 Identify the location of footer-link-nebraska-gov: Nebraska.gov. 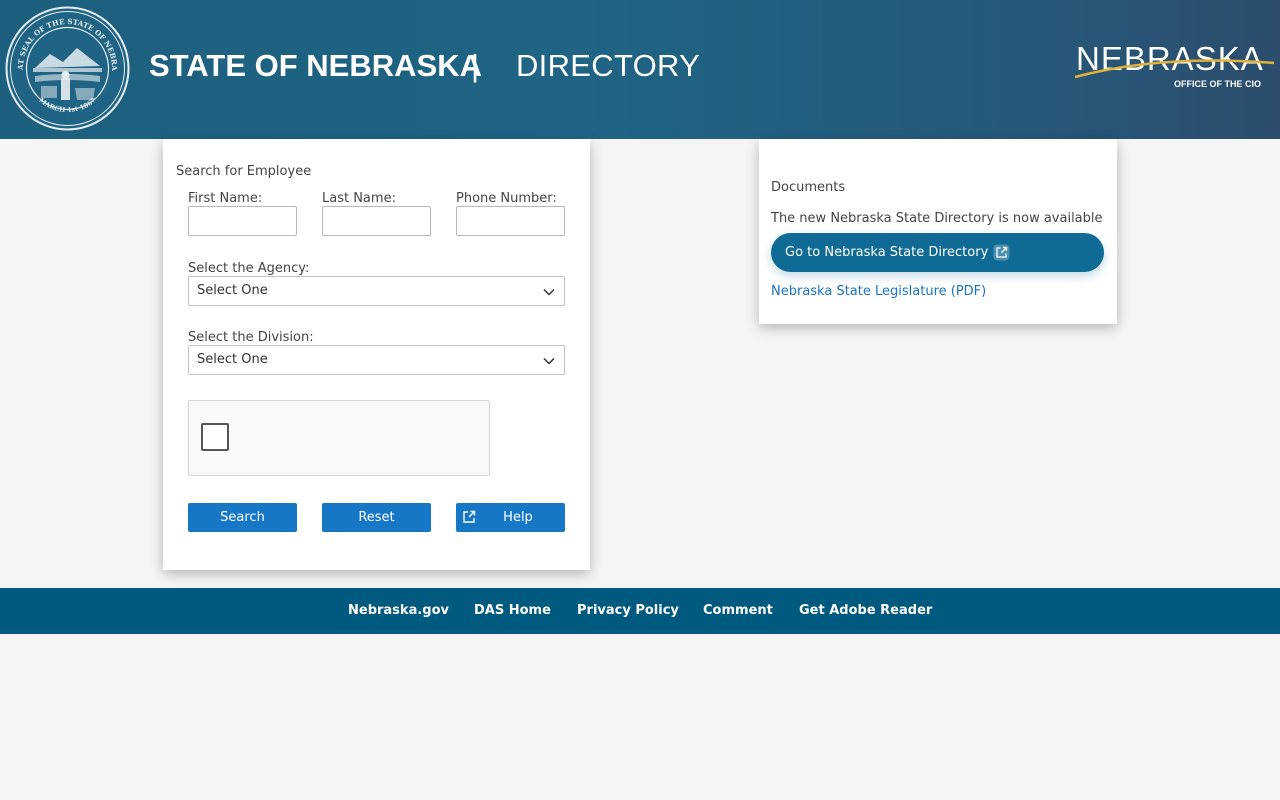
(398, 610).